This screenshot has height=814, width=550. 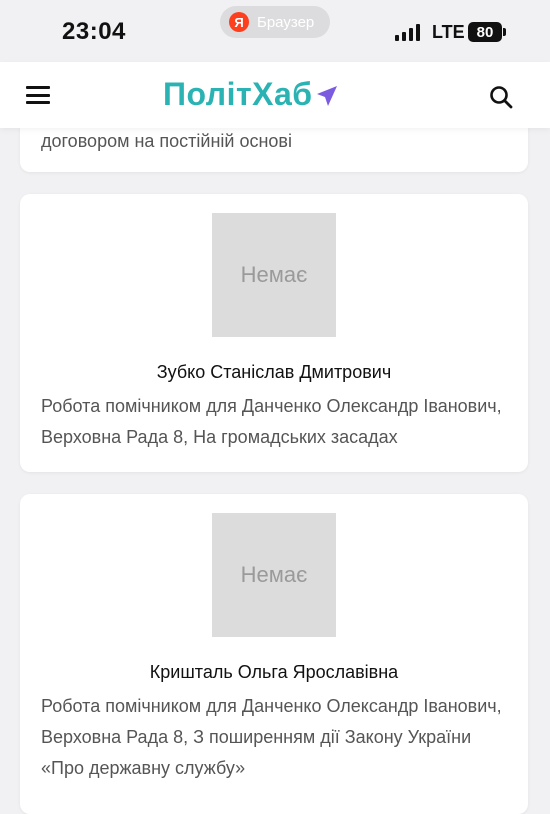 I want to click on battery-level: 80, so click(x=485, y=32).